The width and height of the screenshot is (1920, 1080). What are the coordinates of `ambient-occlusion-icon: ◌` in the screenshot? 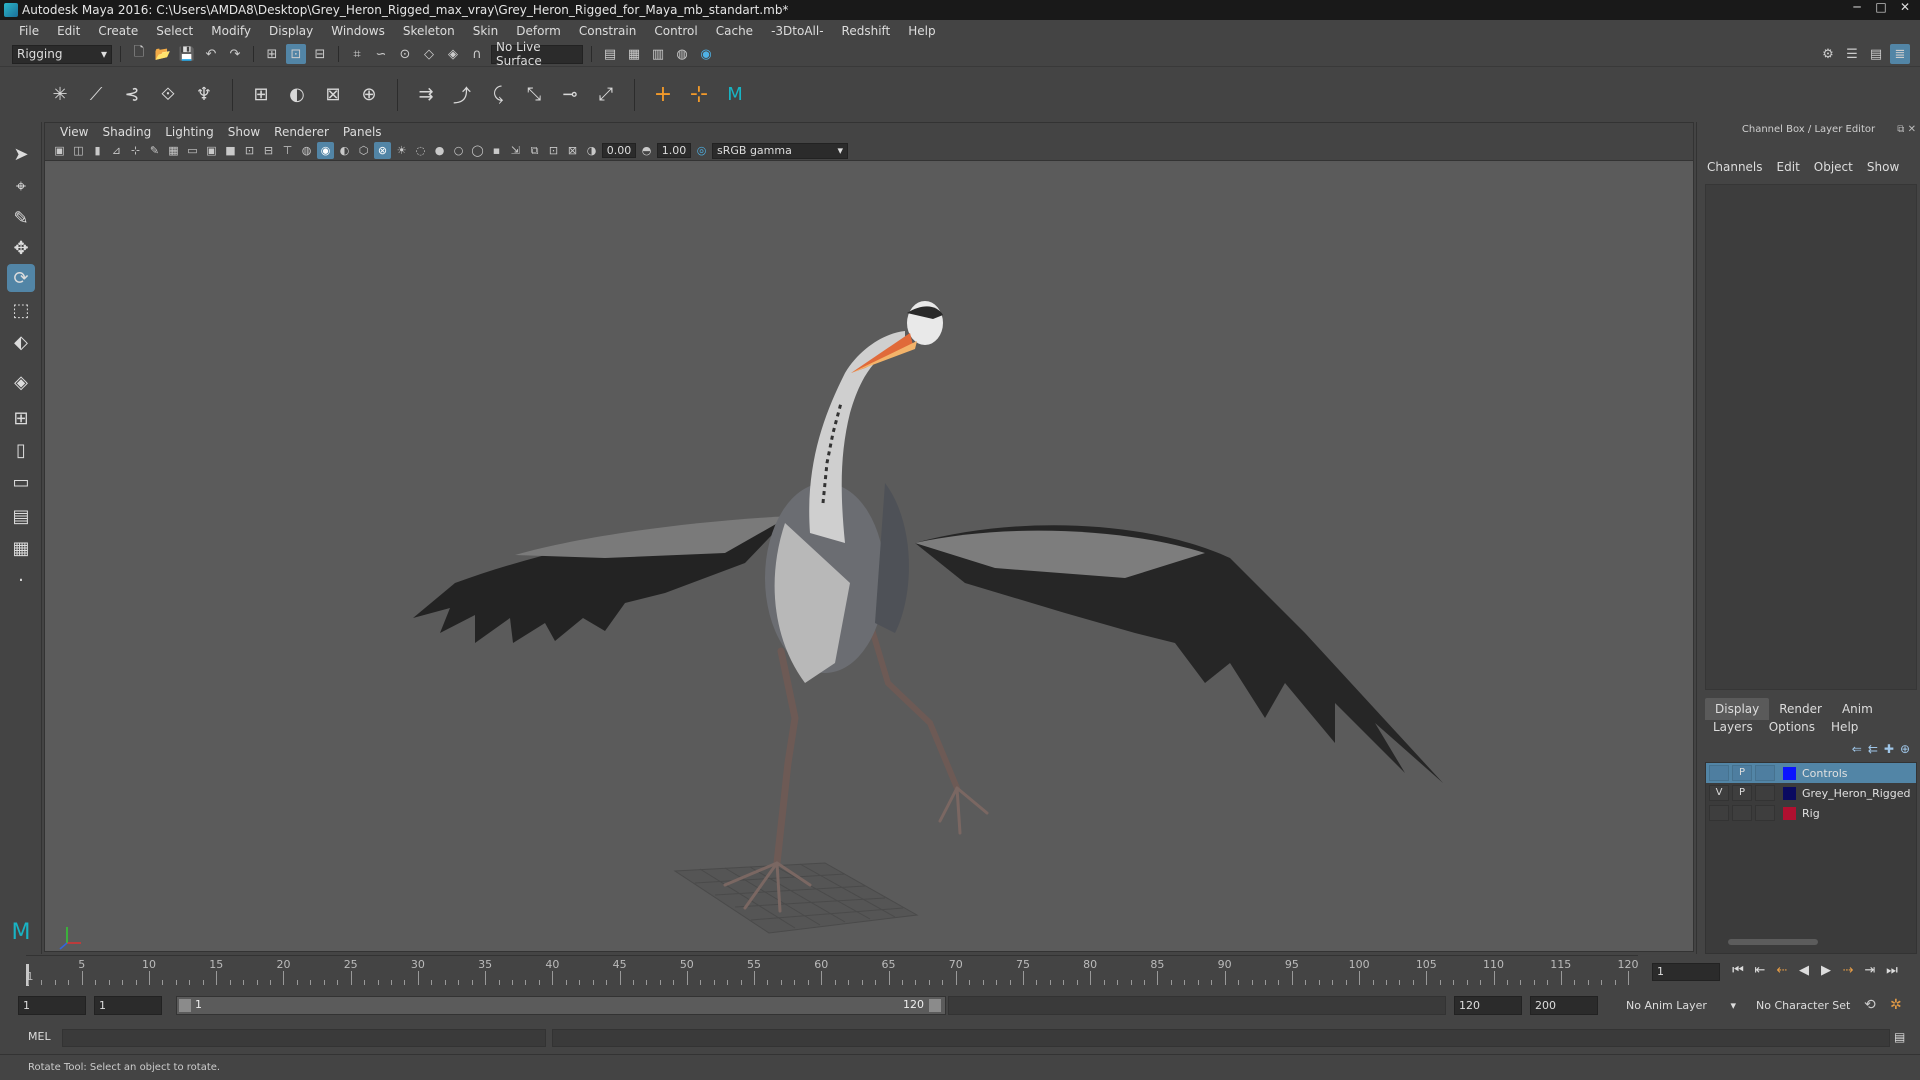 It's located at (420, 150).